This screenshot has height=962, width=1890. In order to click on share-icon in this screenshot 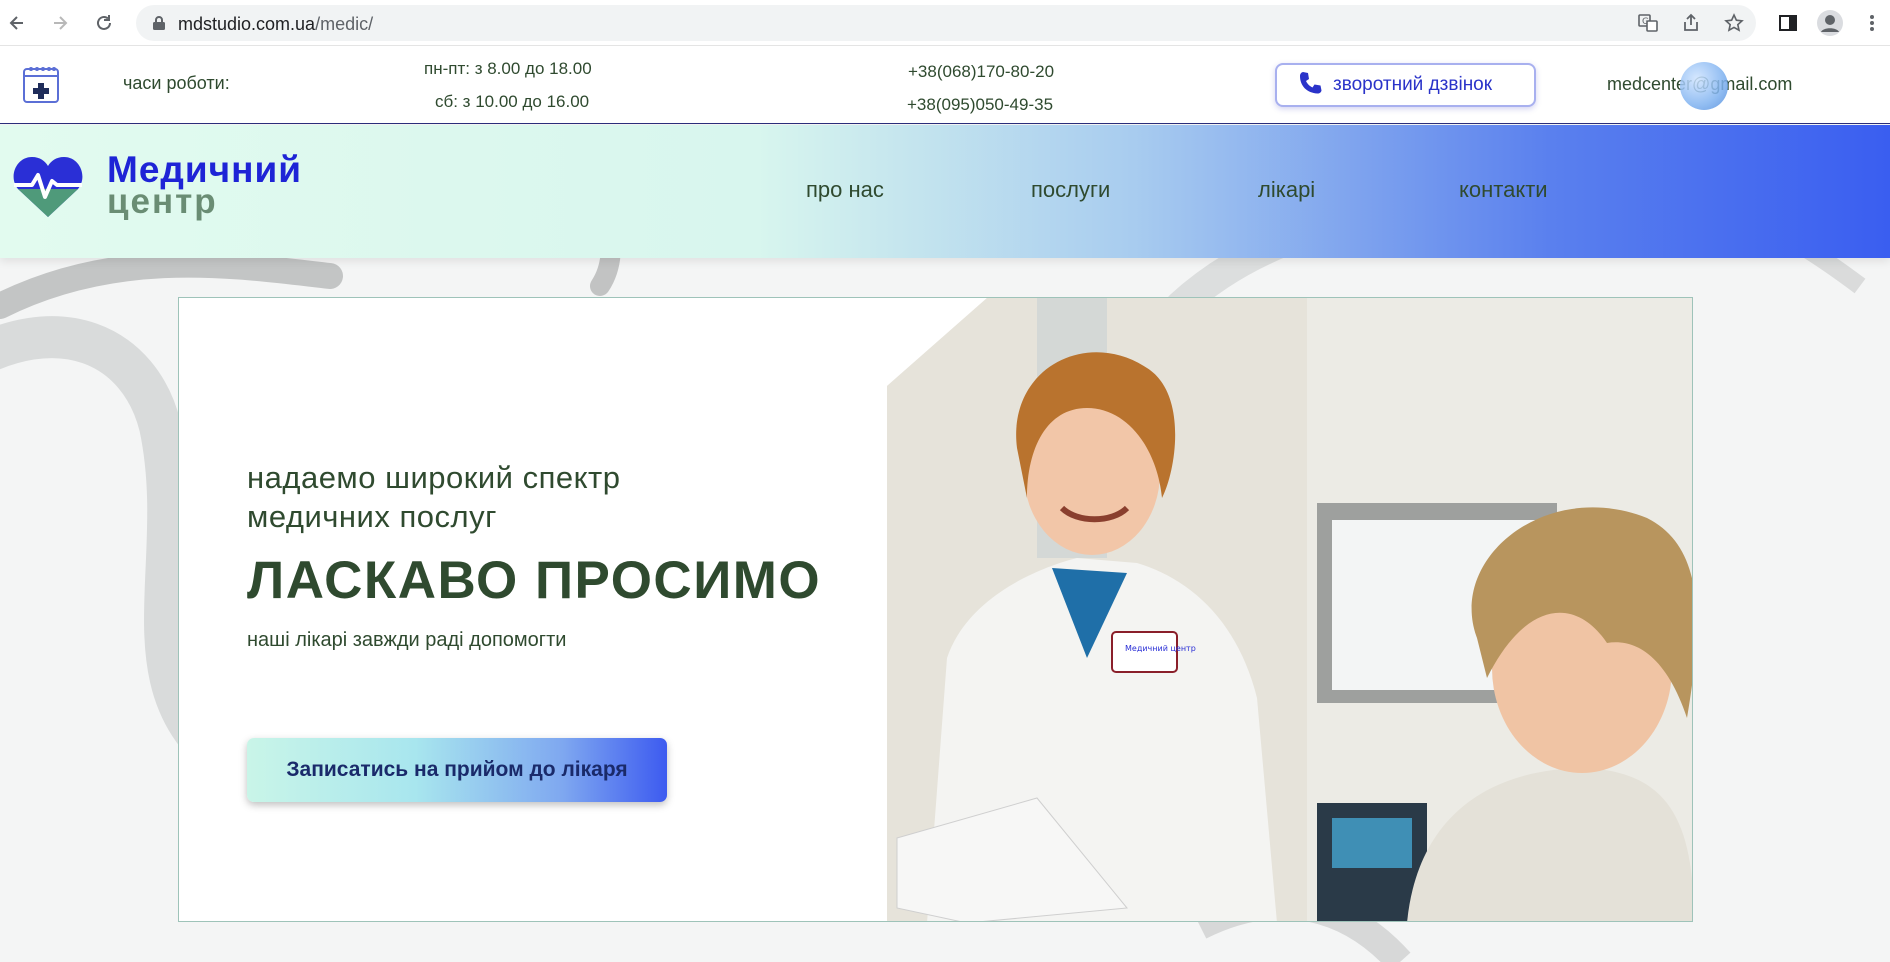, I will do `click(1691, 23)`.